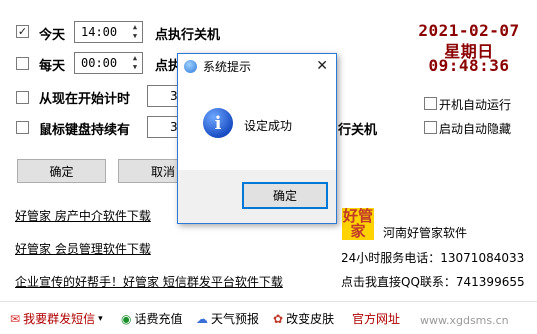  I want to click on clock-time: 09:48:36, so click(469, 65).